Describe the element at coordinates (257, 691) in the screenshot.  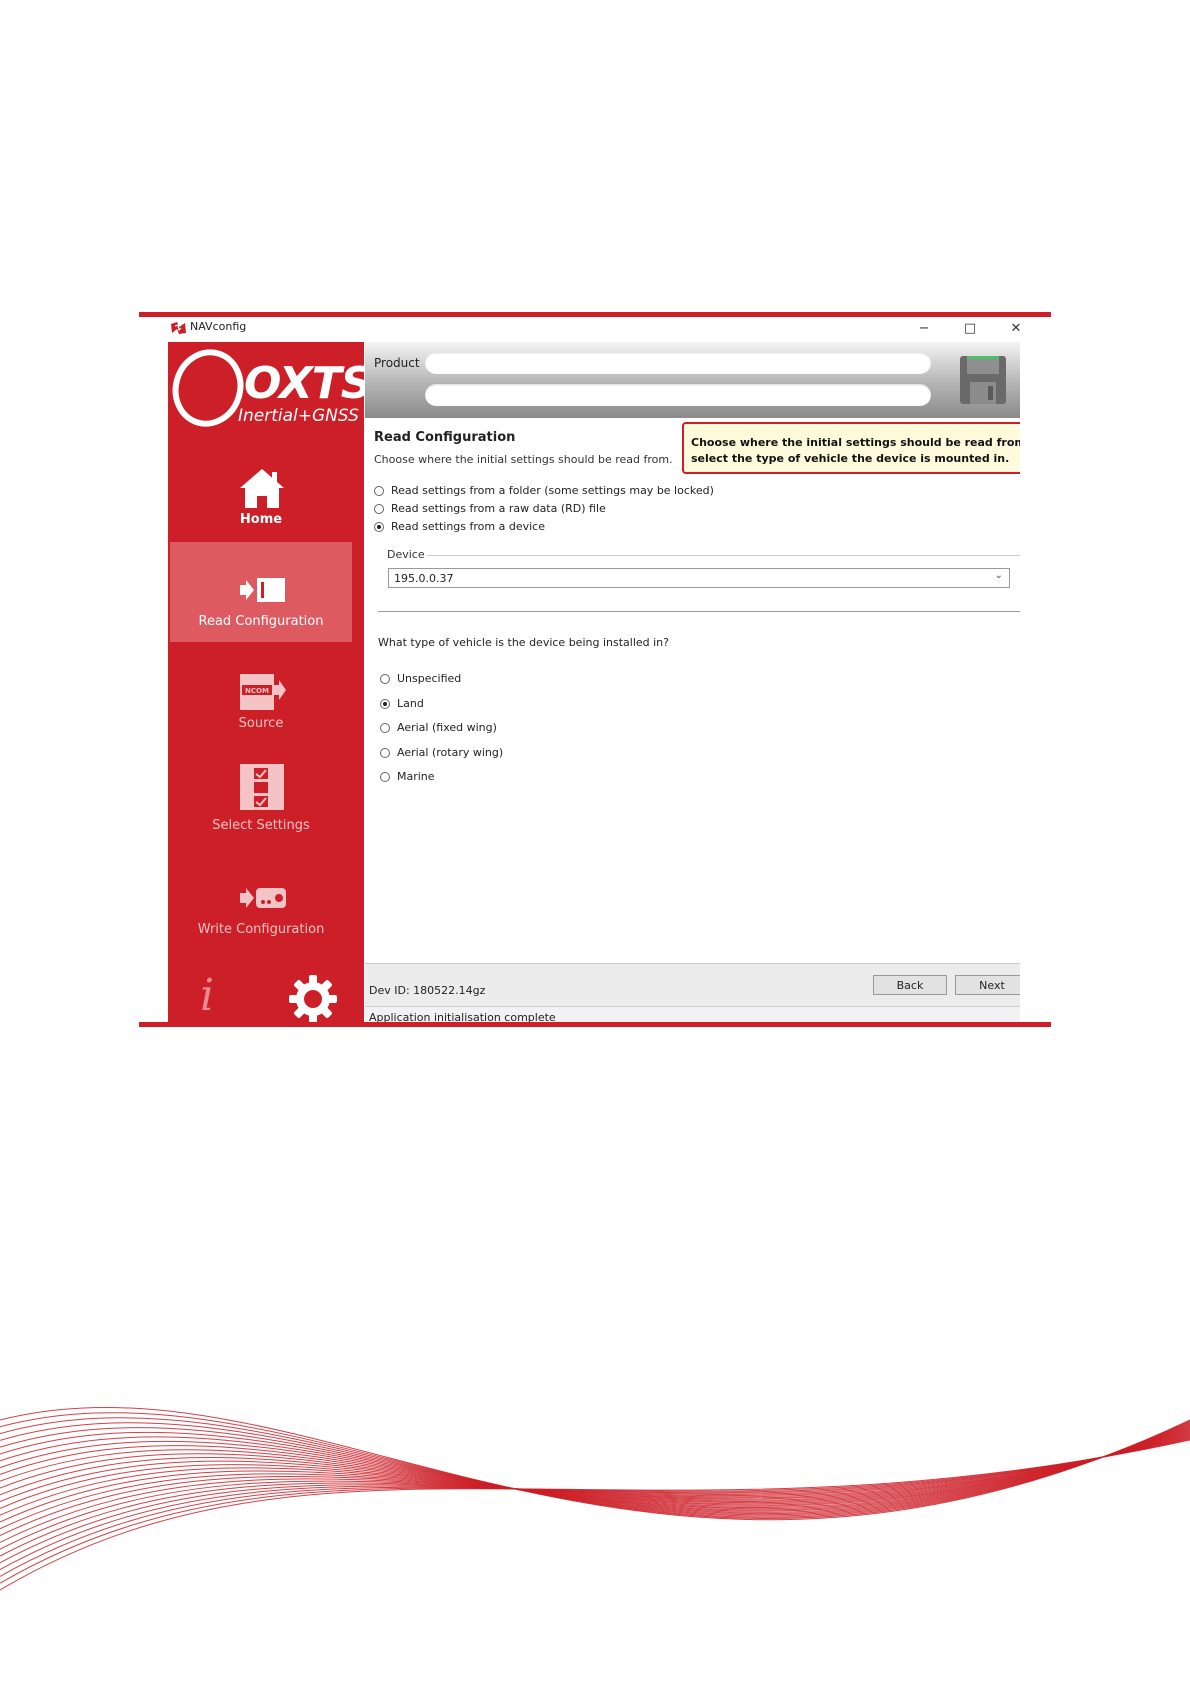
I see `ncom-badge: NCOM` at that location.